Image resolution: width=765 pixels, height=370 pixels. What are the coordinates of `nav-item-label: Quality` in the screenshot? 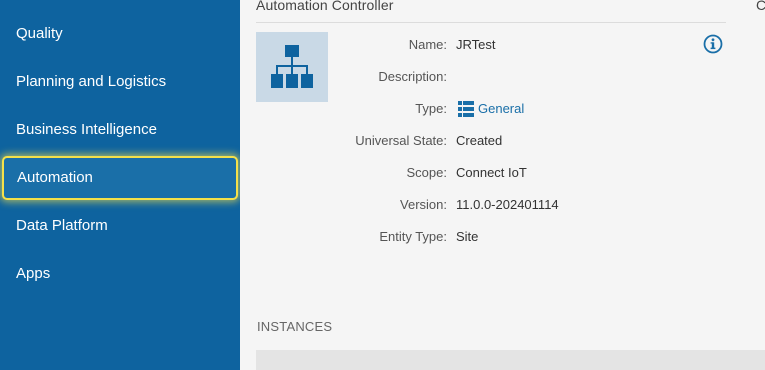 It's located at (39, 33).